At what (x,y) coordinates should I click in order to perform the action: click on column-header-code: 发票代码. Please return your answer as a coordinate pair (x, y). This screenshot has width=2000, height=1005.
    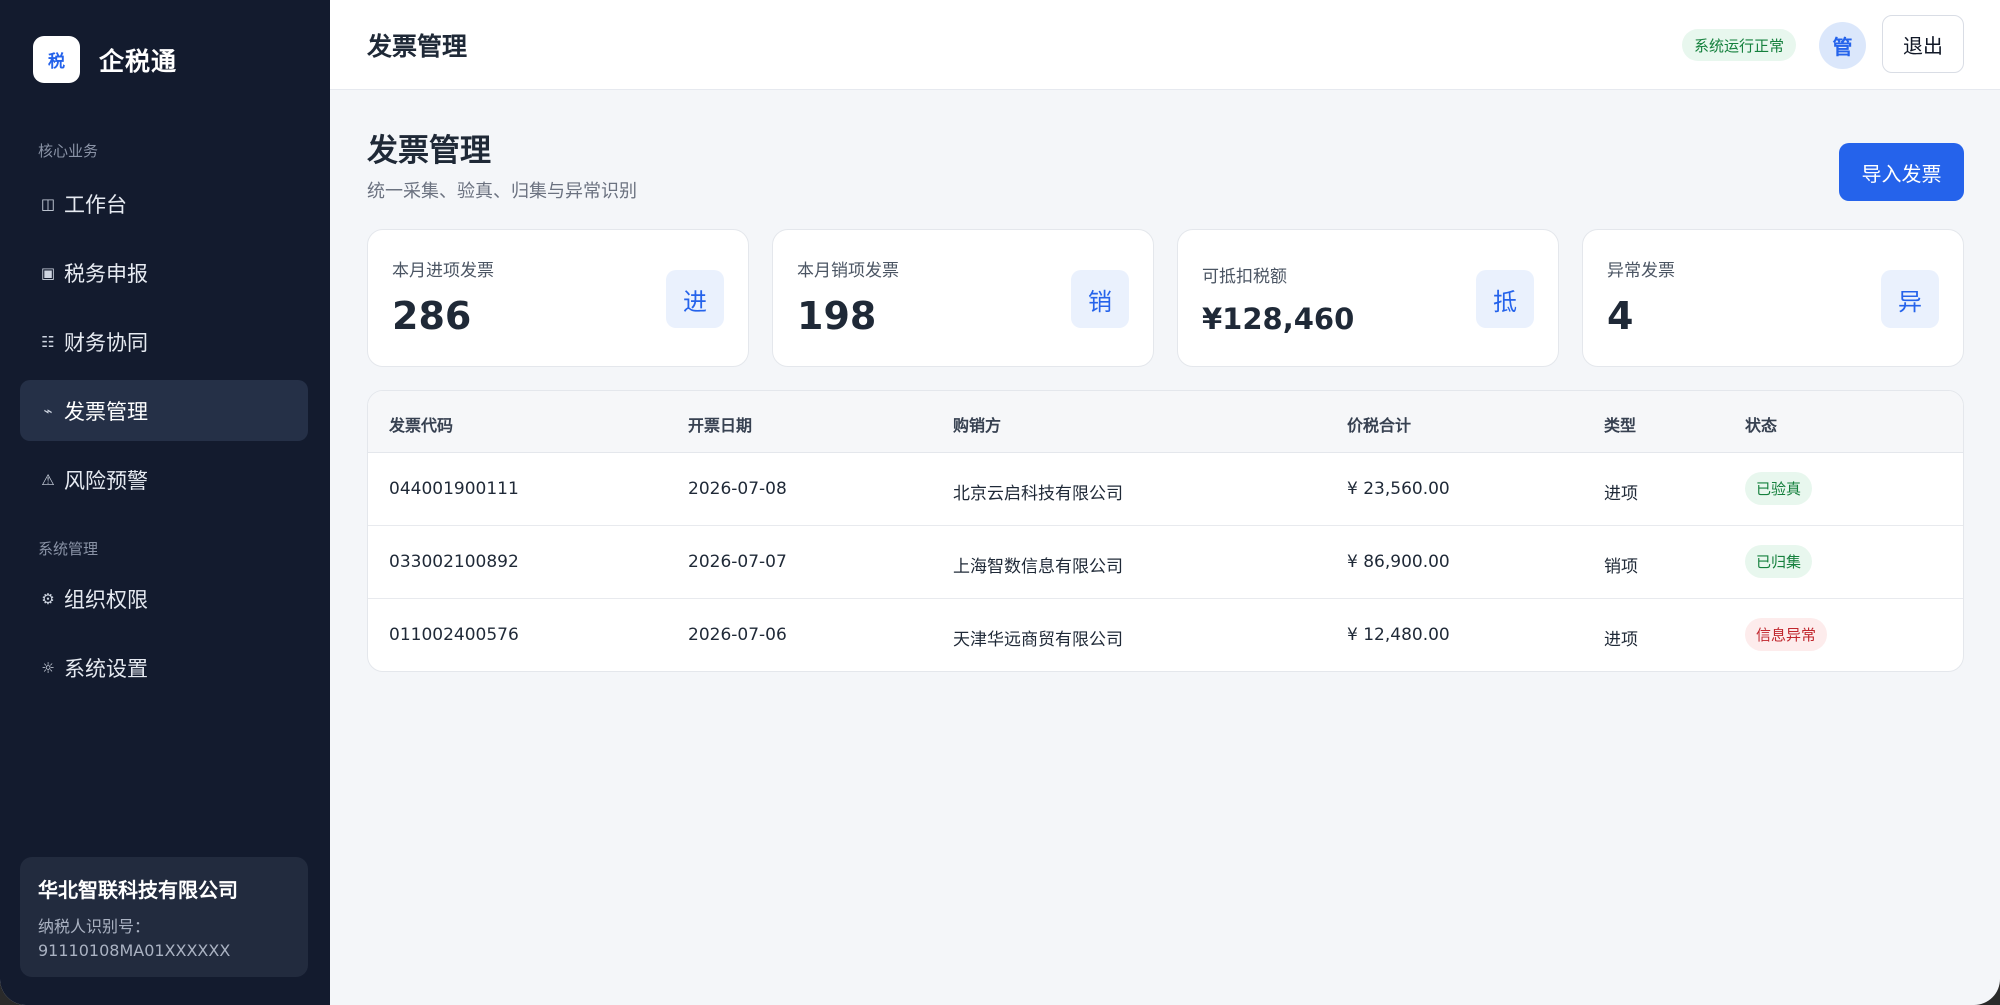
    Looking at the image, I should click on (421, 424).